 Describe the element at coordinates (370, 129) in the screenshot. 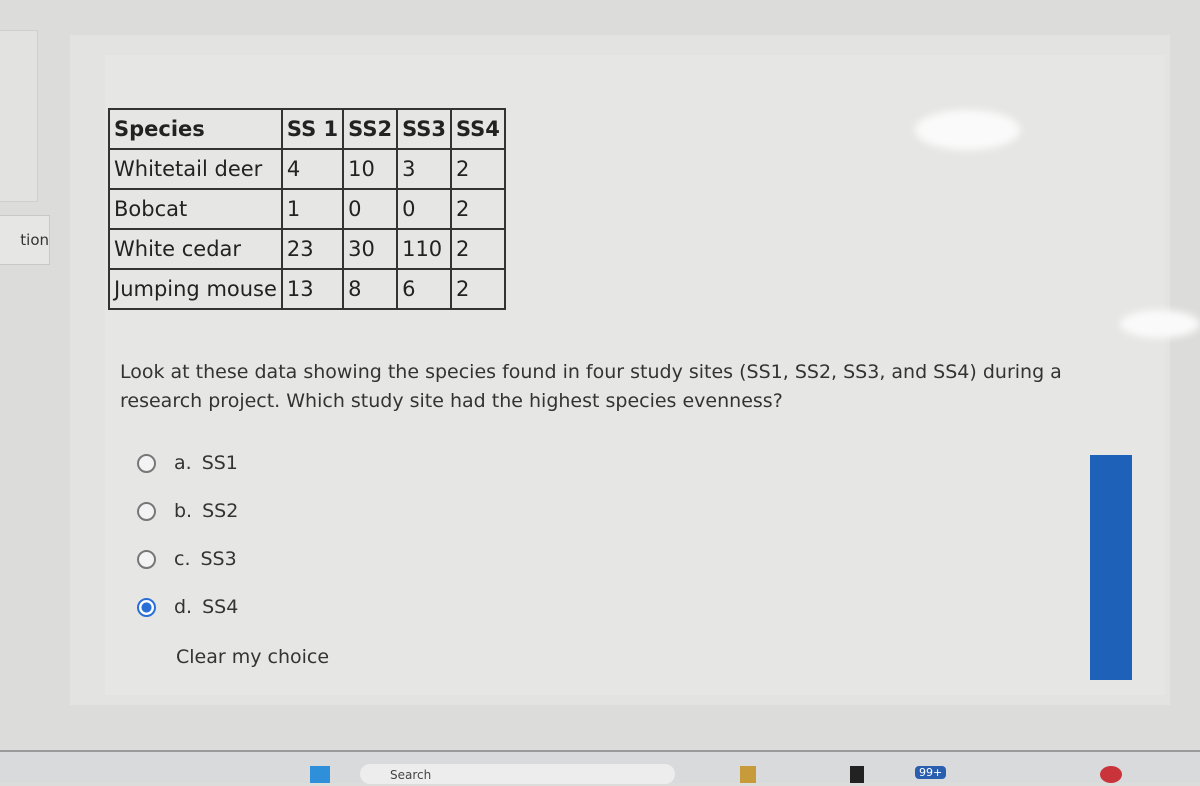

I see `header-cell: SS2` at that location.